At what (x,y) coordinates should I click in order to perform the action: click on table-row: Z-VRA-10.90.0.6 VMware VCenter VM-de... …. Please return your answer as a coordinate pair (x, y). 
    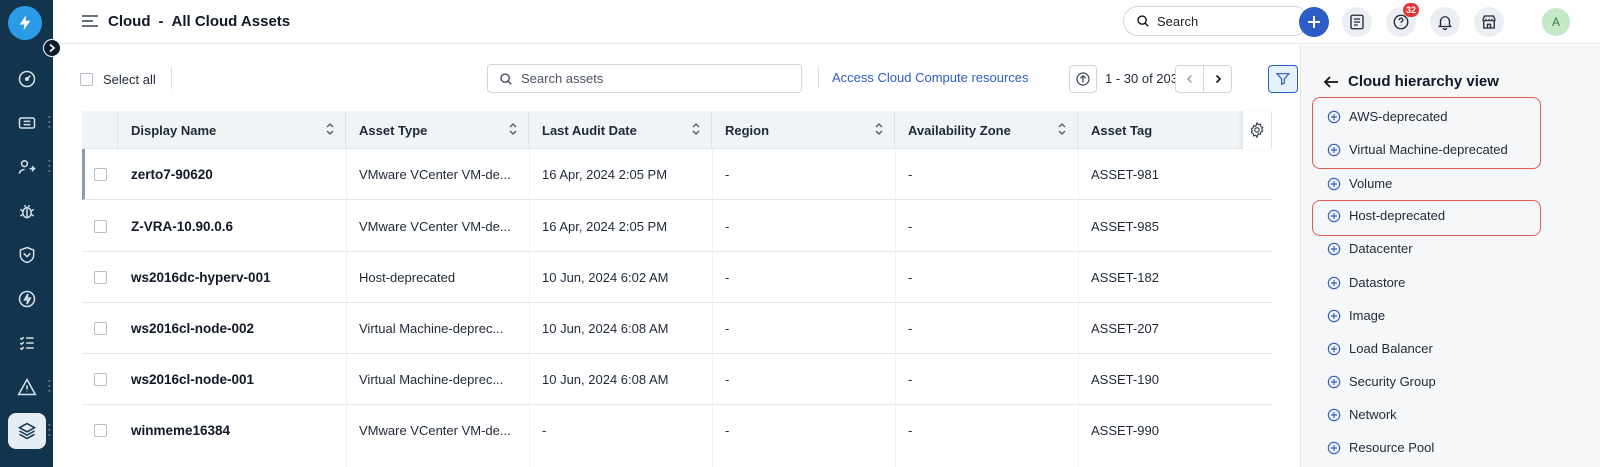
    Looking at the image, I should click on (677, 226).